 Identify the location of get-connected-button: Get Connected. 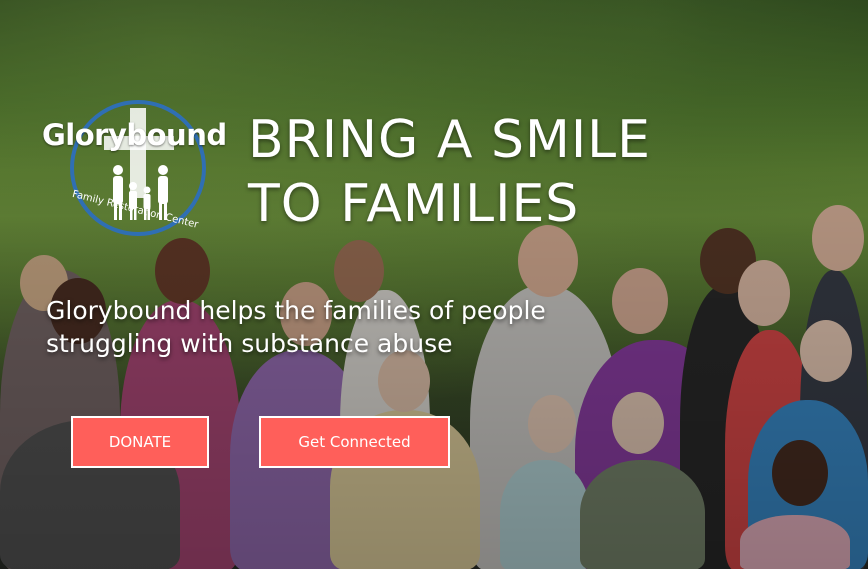
(354, 442).